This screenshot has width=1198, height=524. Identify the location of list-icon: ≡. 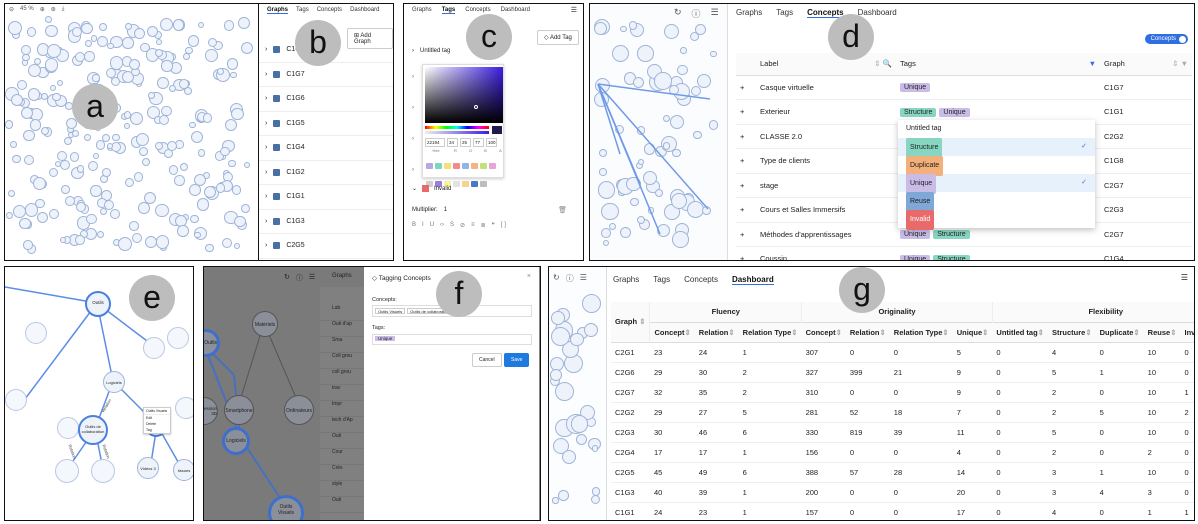
(473, 225).